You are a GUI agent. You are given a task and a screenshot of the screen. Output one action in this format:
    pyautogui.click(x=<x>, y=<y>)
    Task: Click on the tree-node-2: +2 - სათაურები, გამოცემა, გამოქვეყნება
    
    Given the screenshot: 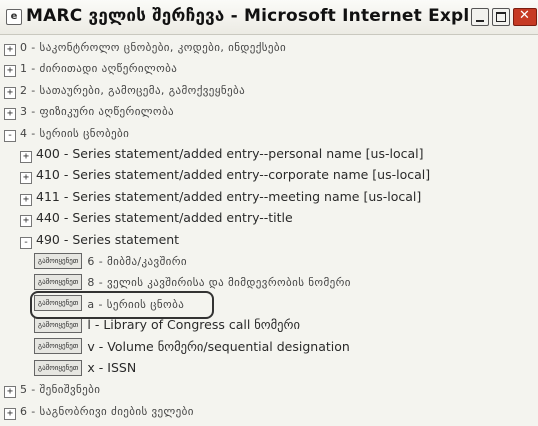 What is the action you would take?
    pyautogui.click(x=124, y=90)
    